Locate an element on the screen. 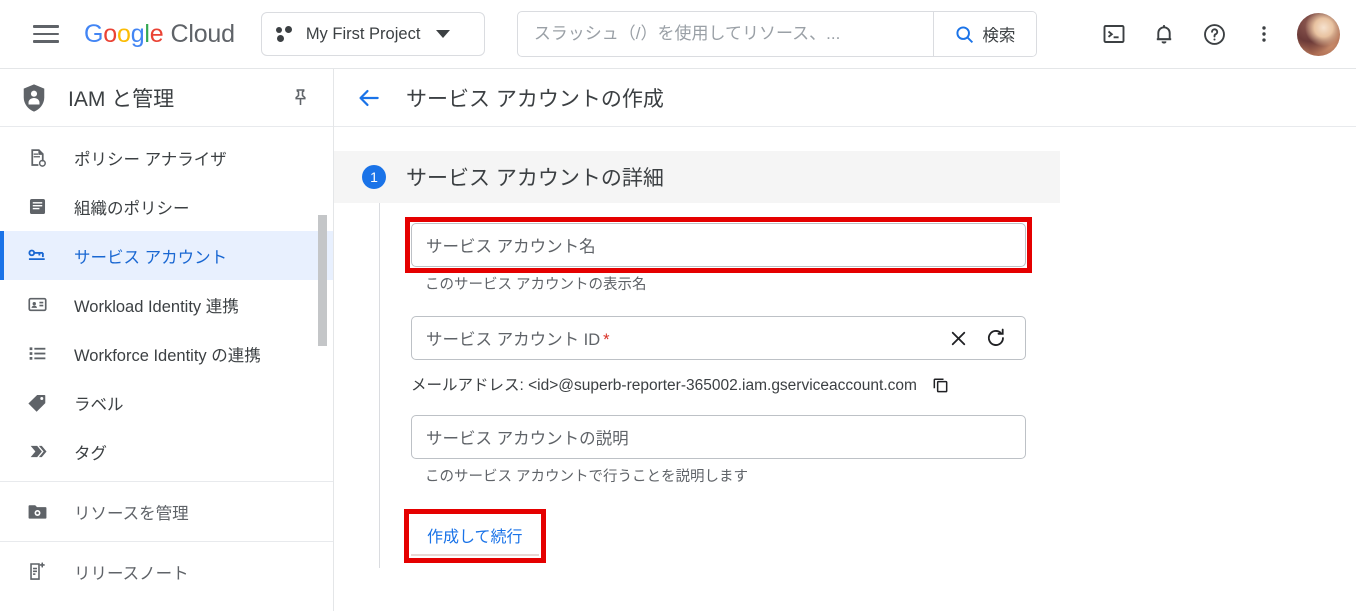 The width and height of the screenshot is (1356, 611). step-vertical-rail is located at coordinates (379, 385).